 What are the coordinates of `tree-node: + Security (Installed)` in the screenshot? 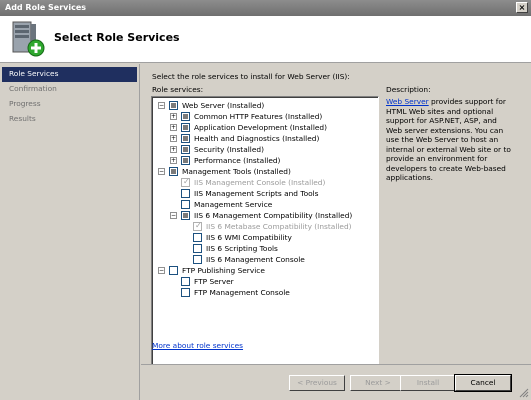 It's located at (217, 149).